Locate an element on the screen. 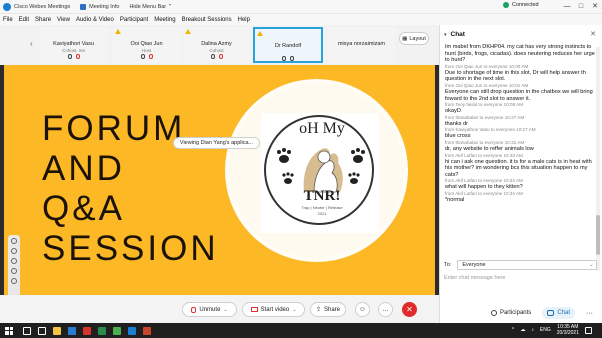  participant-name: Kaviyathori Vasu is located at coordinates (73, 44).